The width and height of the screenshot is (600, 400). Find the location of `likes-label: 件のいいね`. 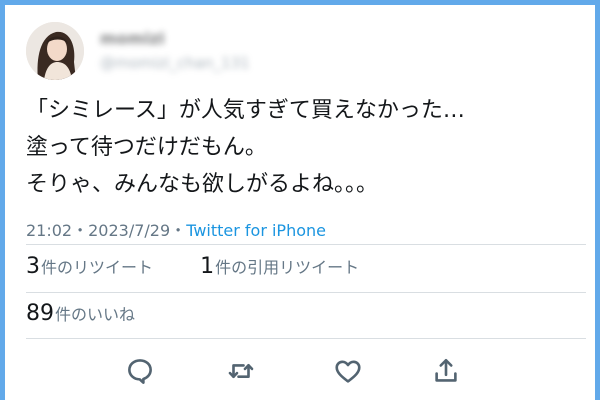

likes-label: 件のいいね is located at coordinates (95, 314).